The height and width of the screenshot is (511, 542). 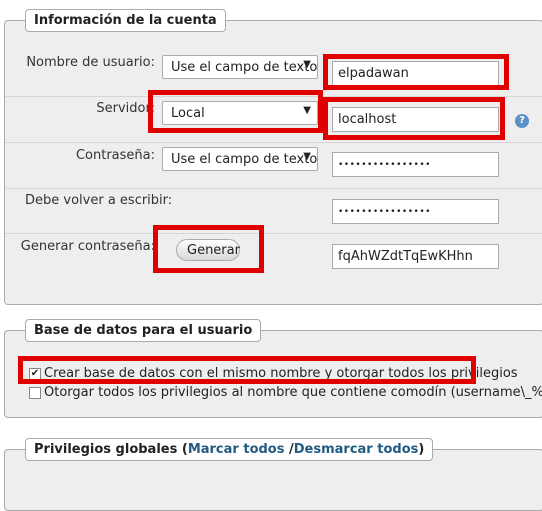 I want to click on uncheck-all-link: Desmarcar todos, so click(x=356, y=449).